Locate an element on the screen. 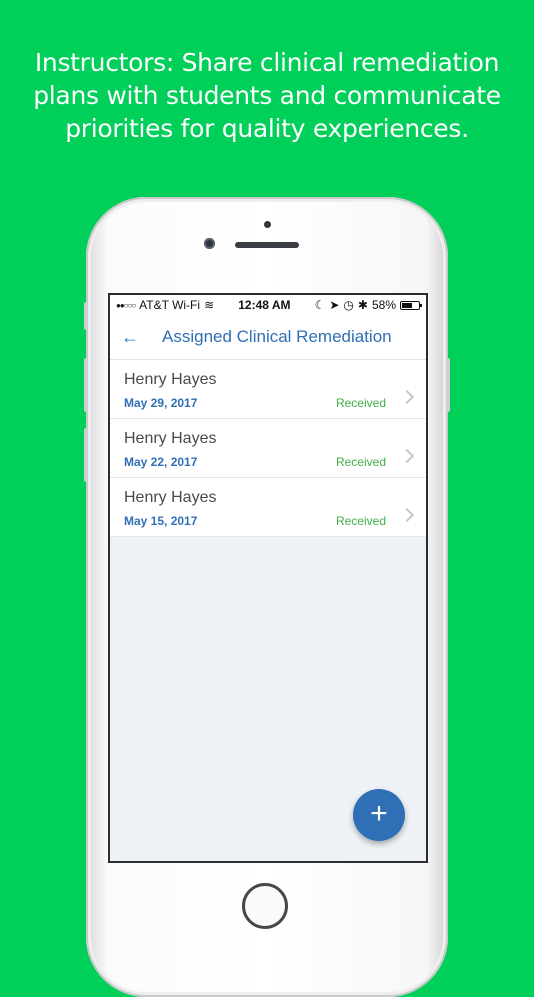  promo-line: plans with students and communicate is located at coordinates (267, 95).